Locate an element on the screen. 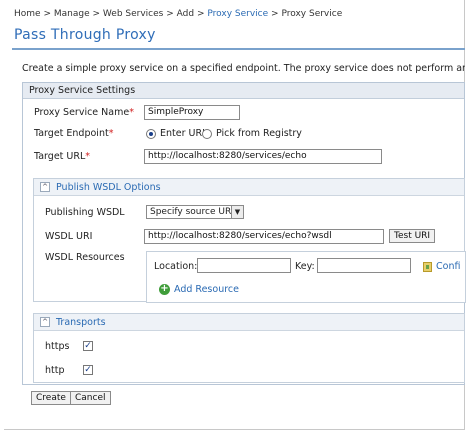 Image resolution: width=466 pixels, height=434 pixels. publishing-wsdl-label: Publishing WSDL is located at coordinates (85, 212).